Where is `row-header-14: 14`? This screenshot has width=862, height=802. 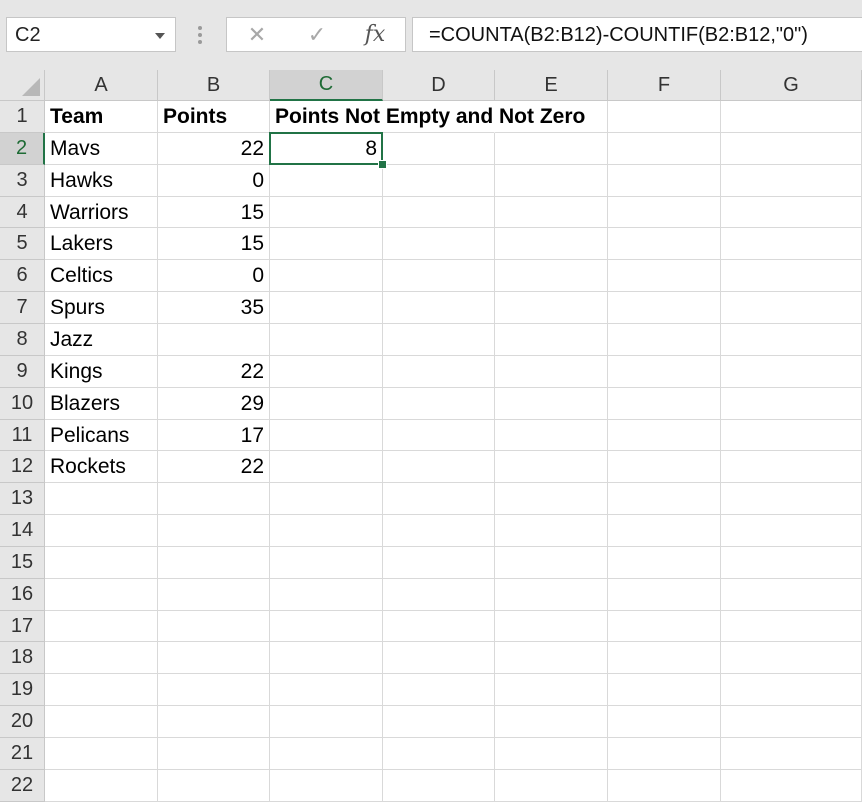 row-header-14: 14 is located at coordinates (22, 531).